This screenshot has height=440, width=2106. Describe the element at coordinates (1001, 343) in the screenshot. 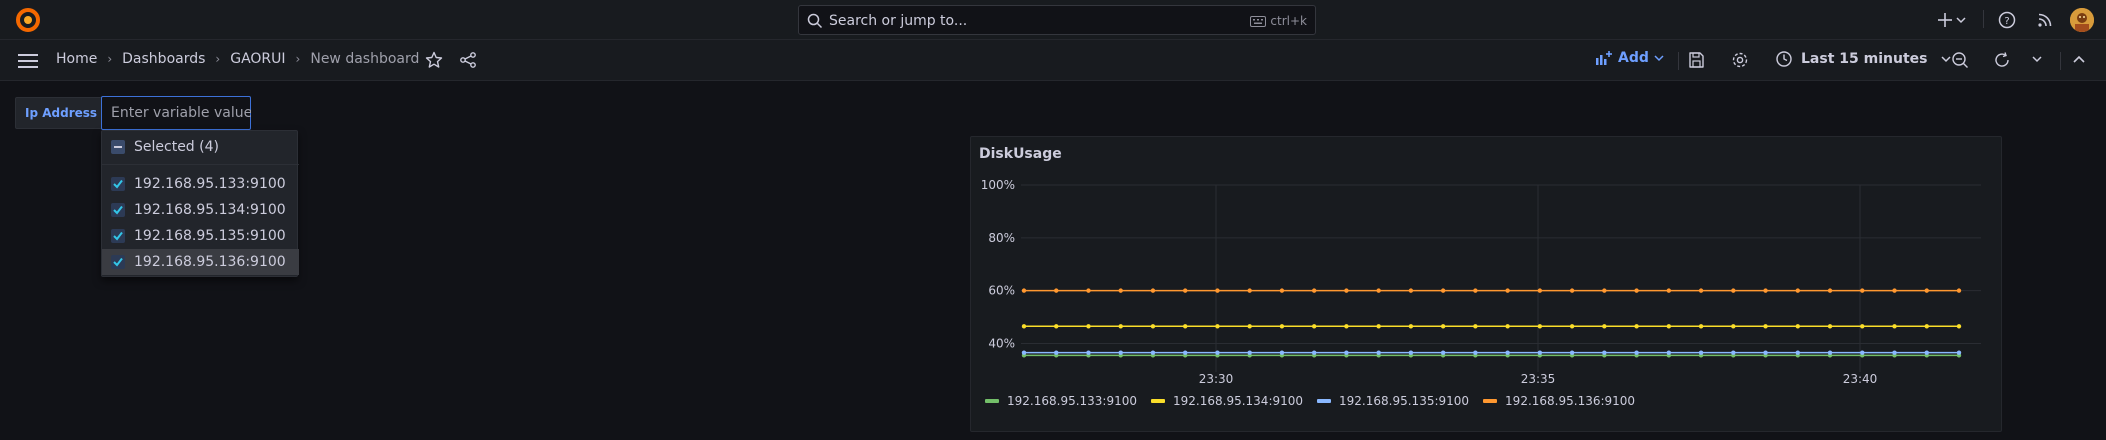

I see `y-tick-label: 40%` at that location.